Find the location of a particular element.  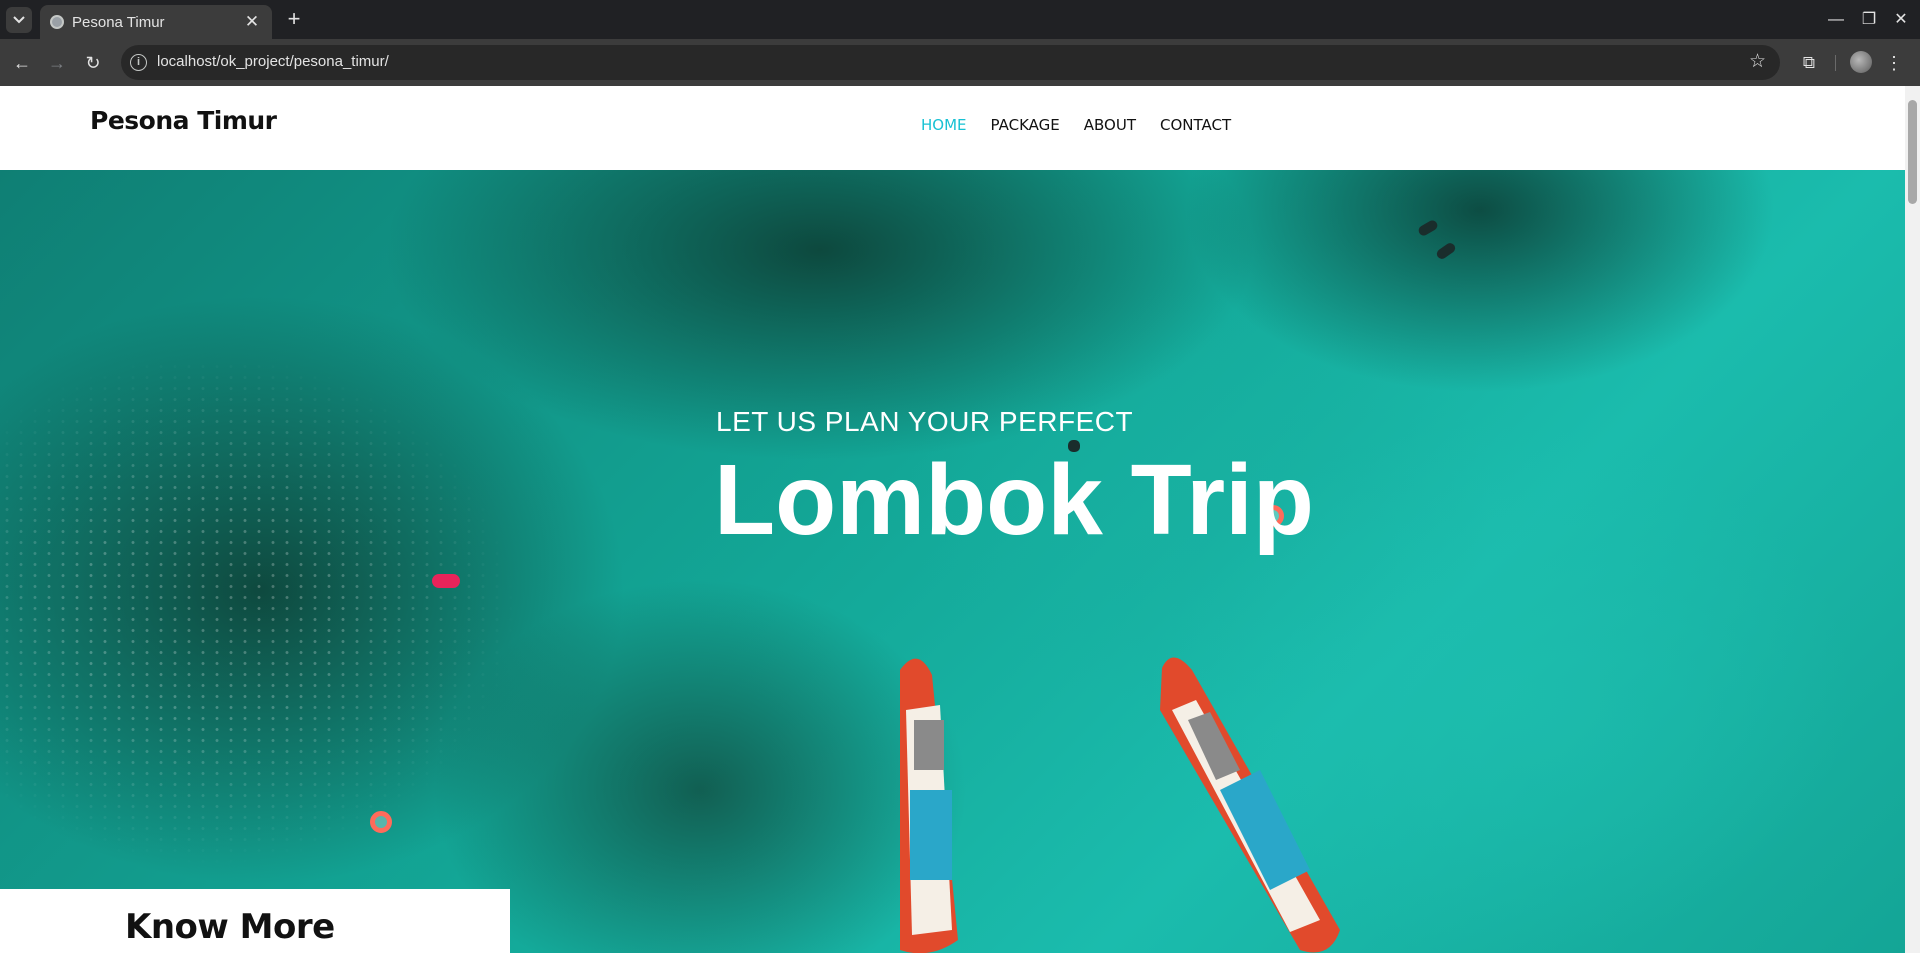

back-button: ← is located at coordinates (22, 63).